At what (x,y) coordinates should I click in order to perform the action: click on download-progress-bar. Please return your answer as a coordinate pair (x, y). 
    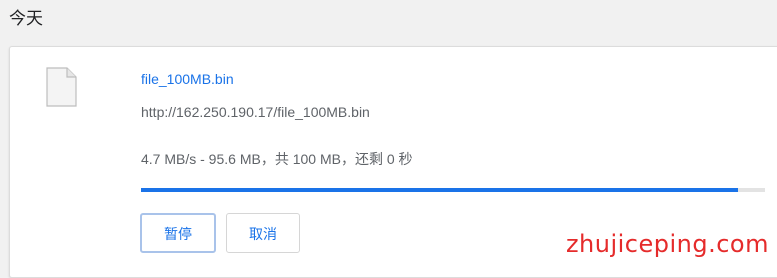
    Looking at the image, I should click on (453, 190).